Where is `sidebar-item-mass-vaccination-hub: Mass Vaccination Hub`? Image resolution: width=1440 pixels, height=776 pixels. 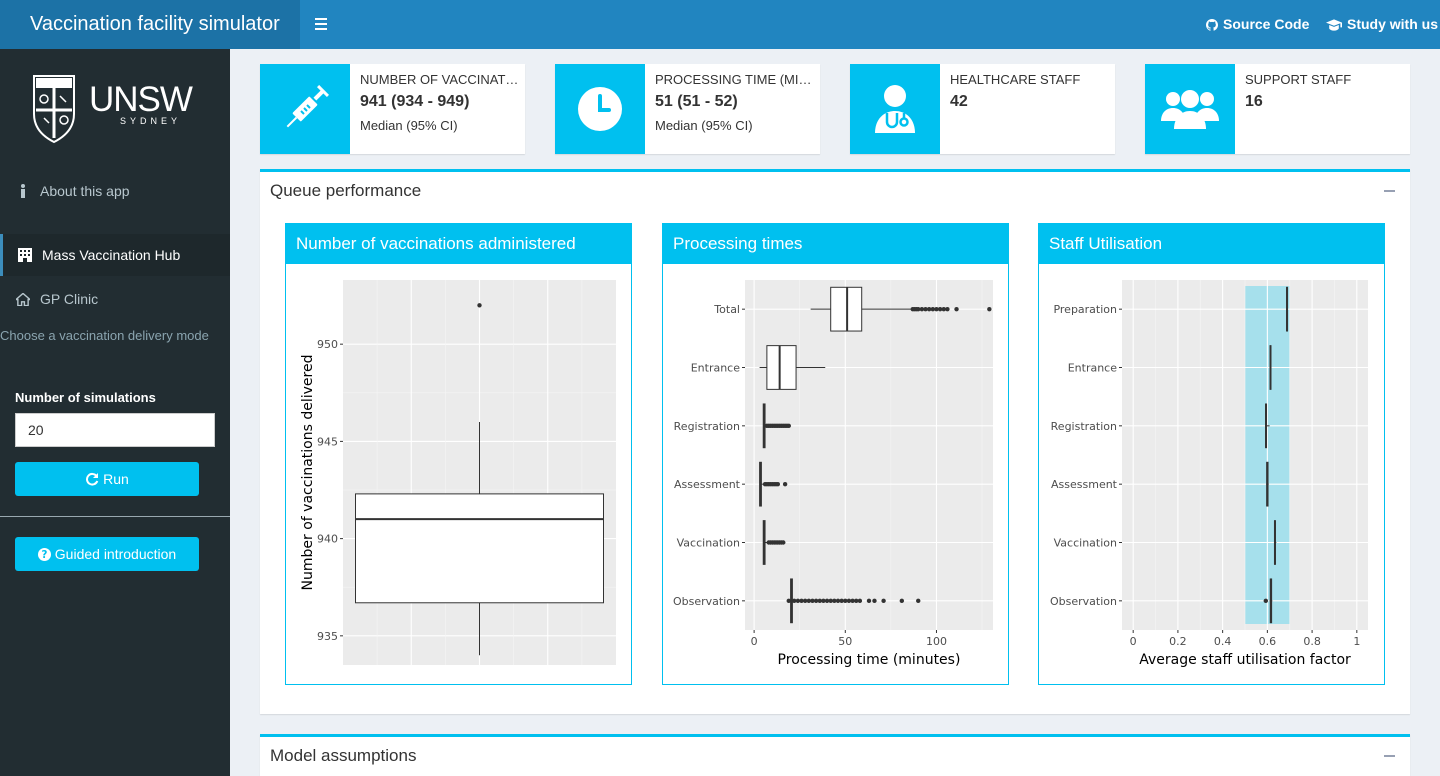 sidebar-item-mass-vaccination-hub: Mass Vaccination Hub is located at coordinates (115, 255).